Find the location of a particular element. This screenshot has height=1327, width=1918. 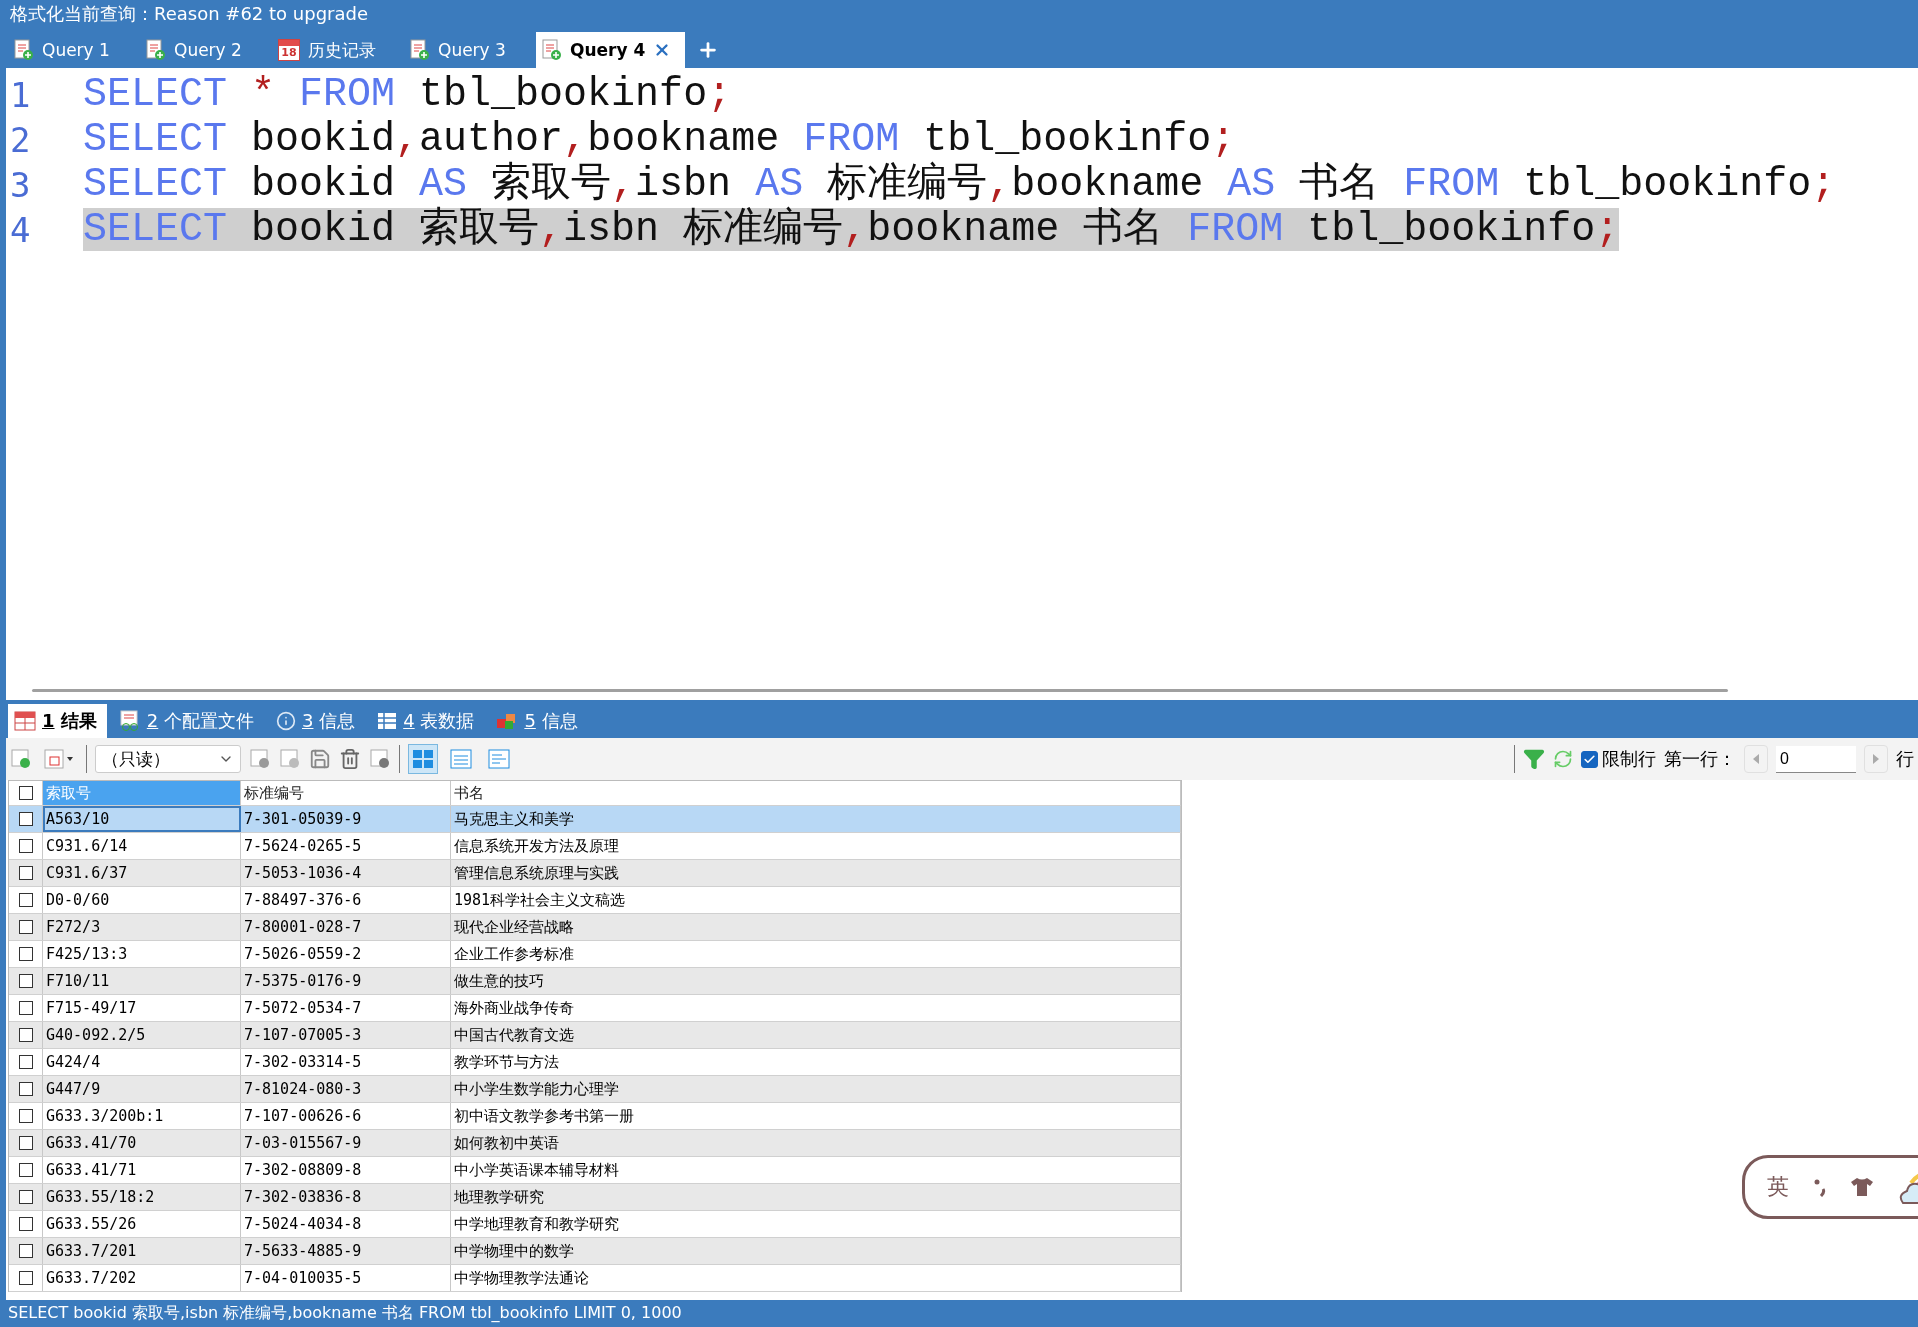

table-row: F710/11 7-5375-0176-9 做生意的技巧 is located at coordinates (595, 981).